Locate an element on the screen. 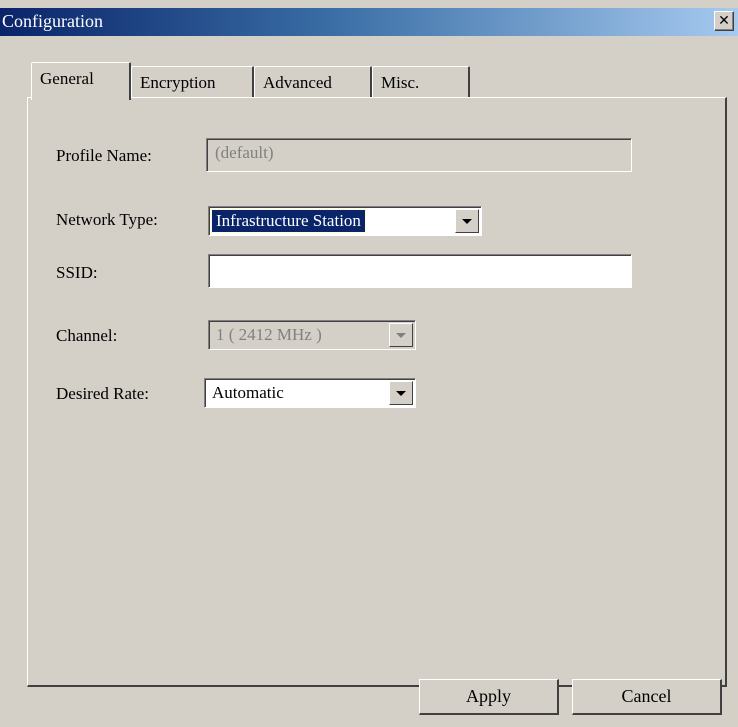 This screenshot has height=727, width=738. desired-rate-select: Automatic is located at coordinates (310, 393).